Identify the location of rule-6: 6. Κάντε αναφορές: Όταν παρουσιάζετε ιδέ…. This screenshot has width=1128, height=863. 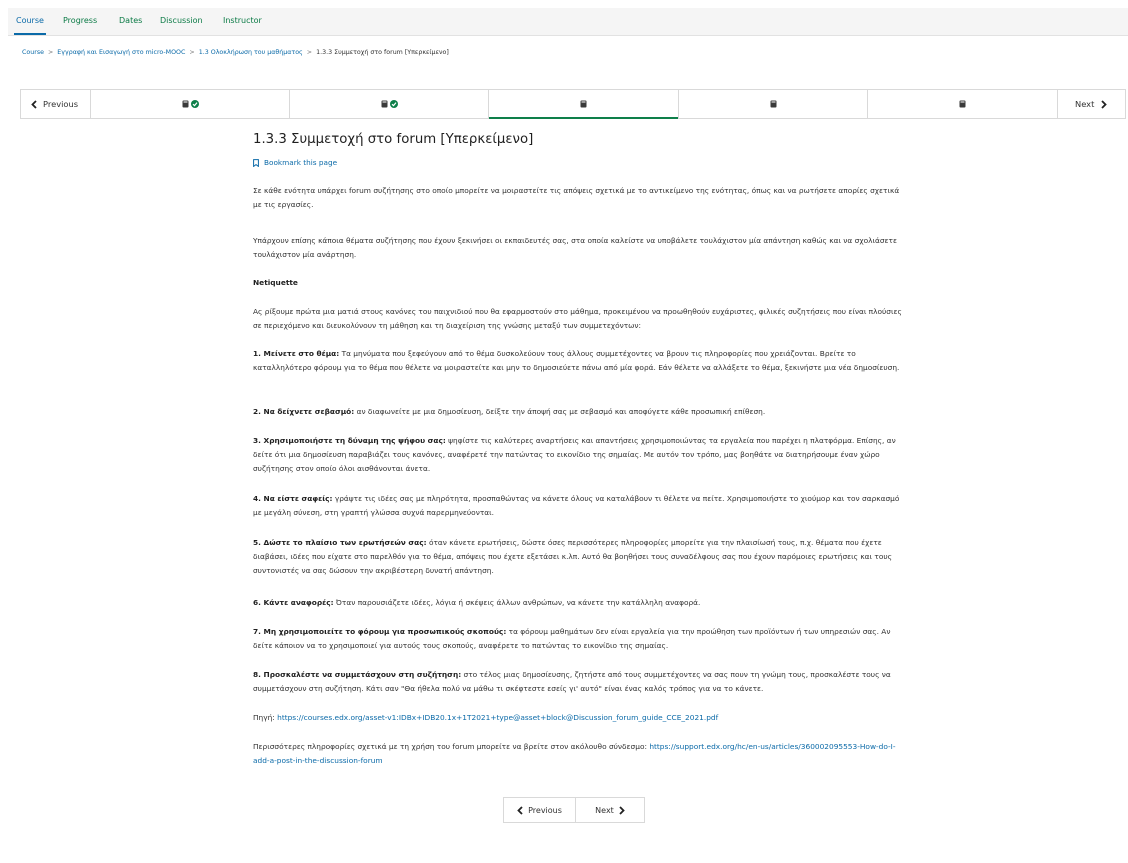
(578, 603).